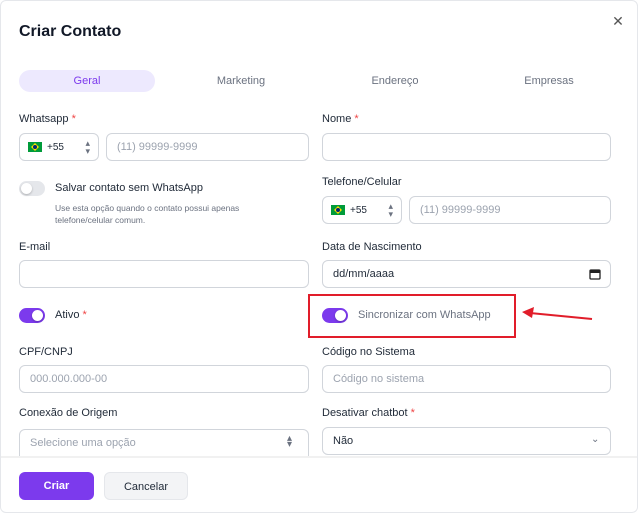 The image size is (638, 513). Describe the element at coordinates (595, 439) in the screenshot. I see `chevron-down-icon: ⌄` at that location.